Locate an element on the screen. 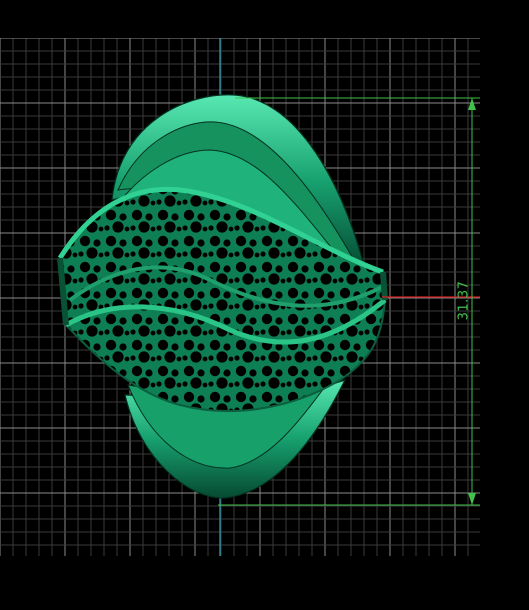  dimension-value-text: 31.37 is located at coordinates (464, 300).